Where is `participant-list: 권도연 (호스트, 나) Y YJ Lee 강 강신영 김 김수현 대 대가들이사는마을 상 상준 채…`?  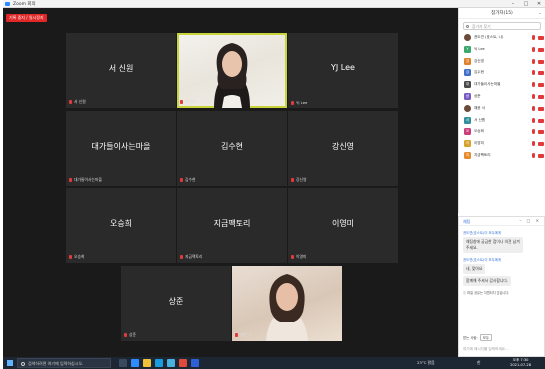
participant-list: 권도연 (호스트, 나) Y YJ Lee 강 강신영 김 김수현 대 대가들이사는마을 상 상준 채… is located at coordinates (502, 97).